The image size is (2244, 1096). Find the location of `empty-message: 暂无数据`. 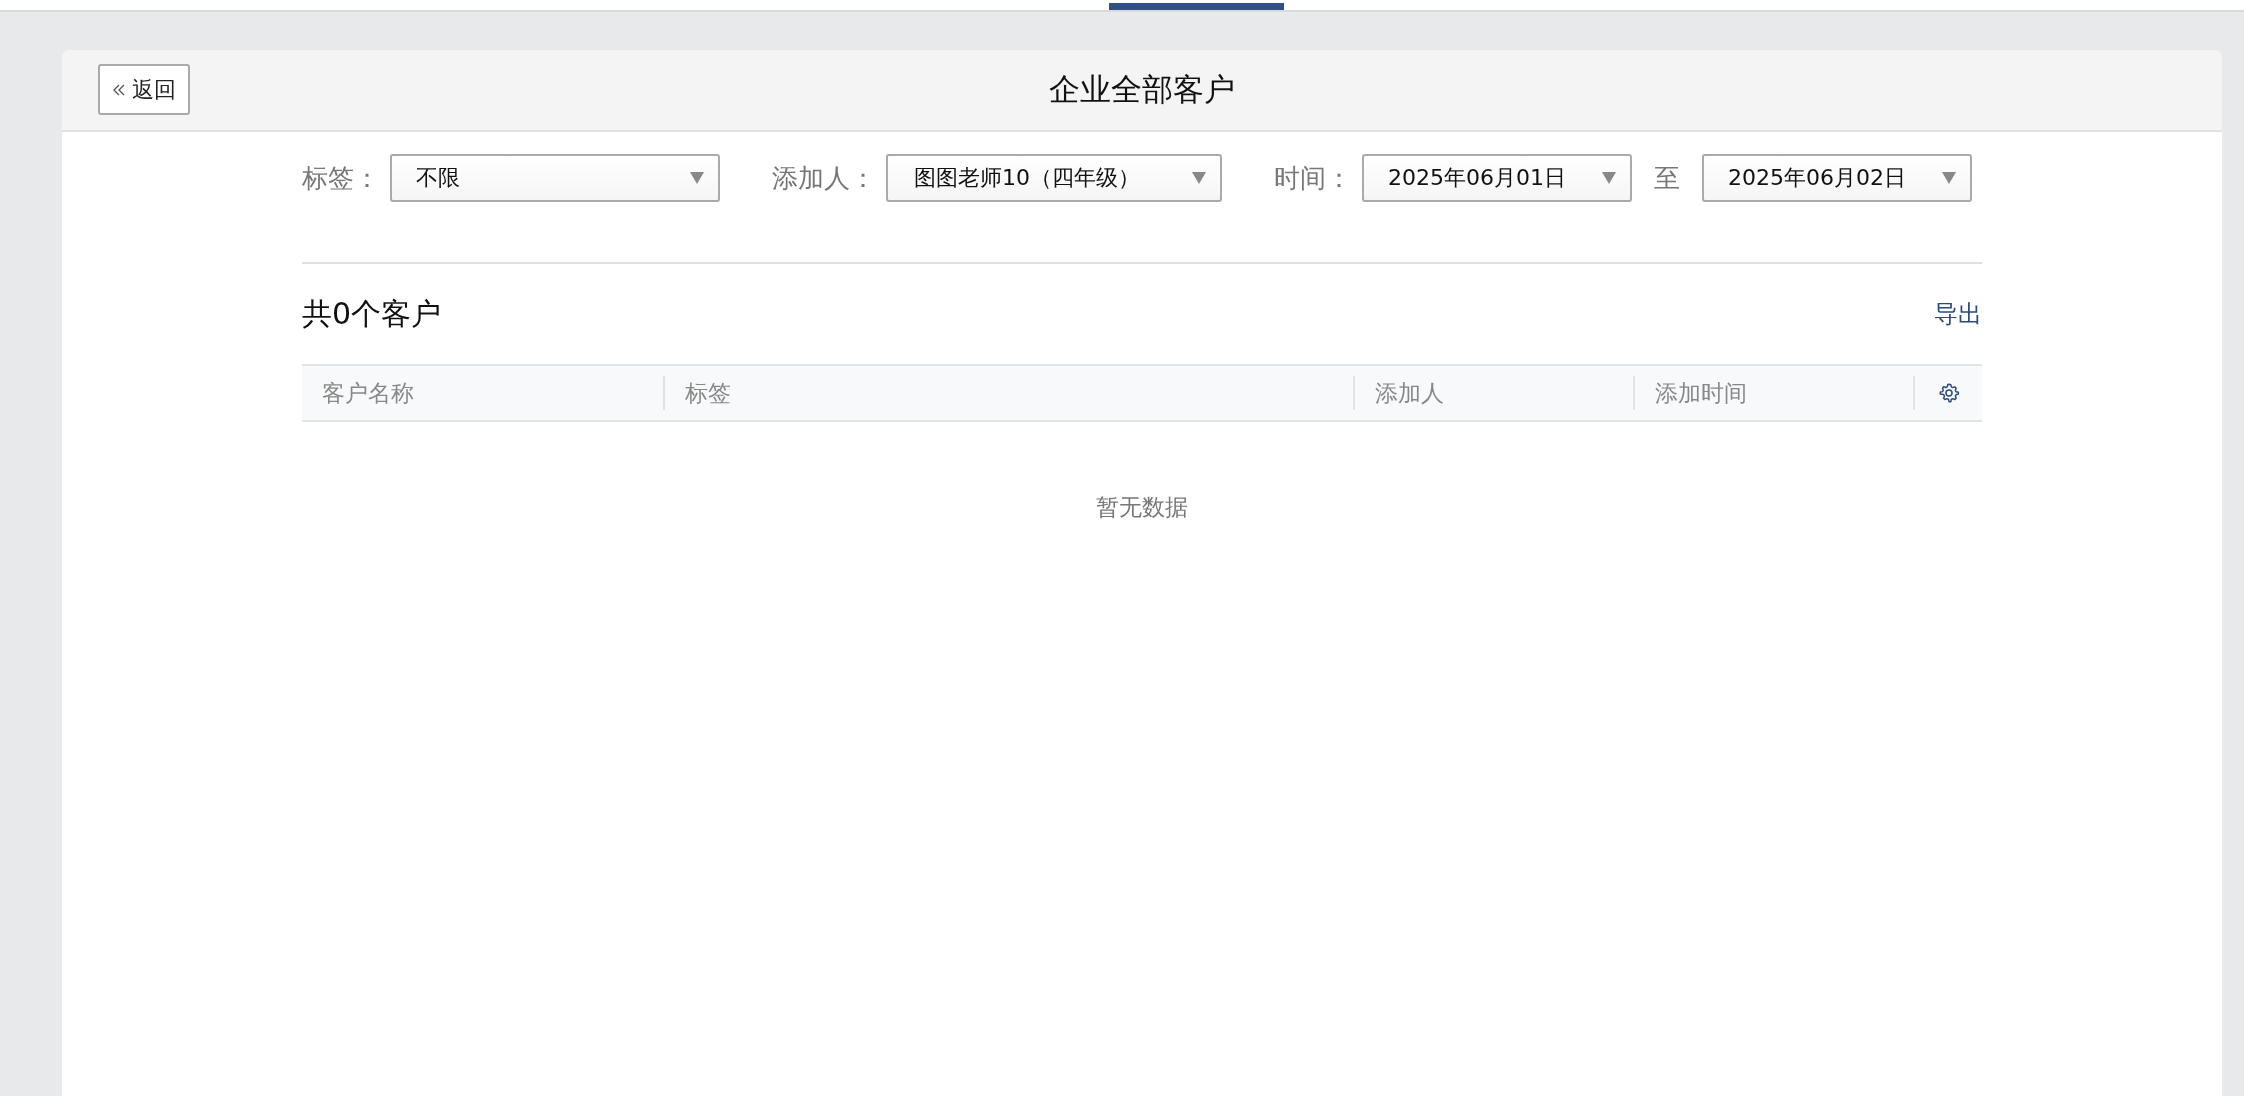

empty-message: 暂无数据 is located at coordinates (1142, 507).